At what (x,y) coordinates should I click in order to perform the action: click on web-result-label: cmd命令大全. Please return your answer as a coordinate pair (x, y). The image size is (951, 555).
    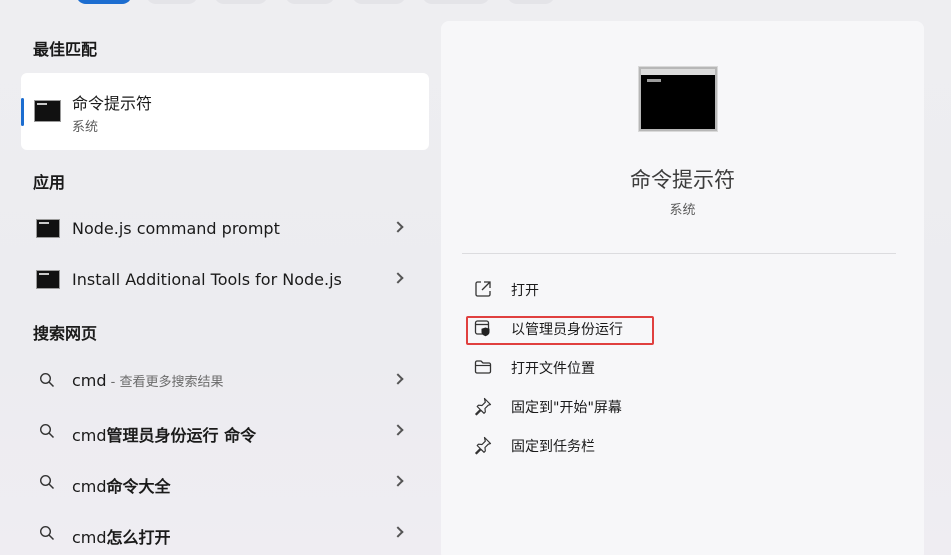
    Looking at the image, I should click on (121, 485).